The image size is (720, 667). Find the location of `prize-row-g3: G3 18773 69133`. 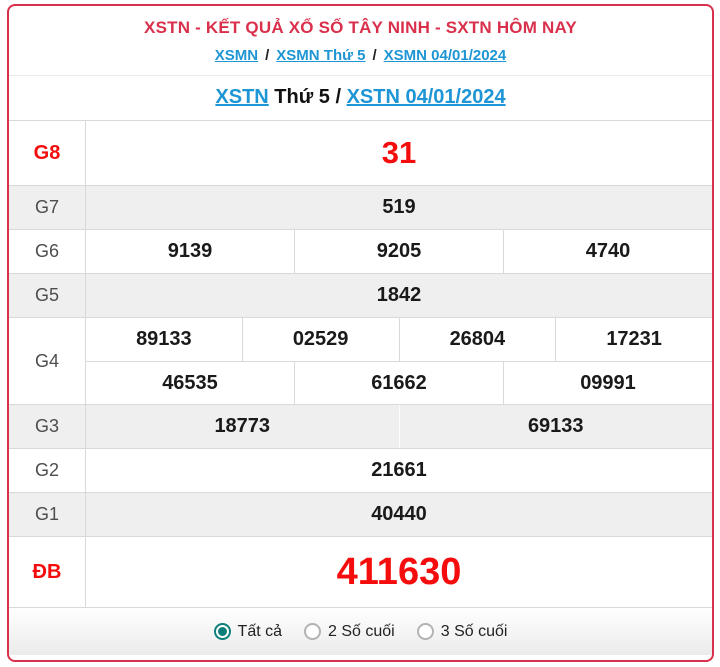

prize-row-g3: G3 18773 69133 is located at coordinates (360, 427).